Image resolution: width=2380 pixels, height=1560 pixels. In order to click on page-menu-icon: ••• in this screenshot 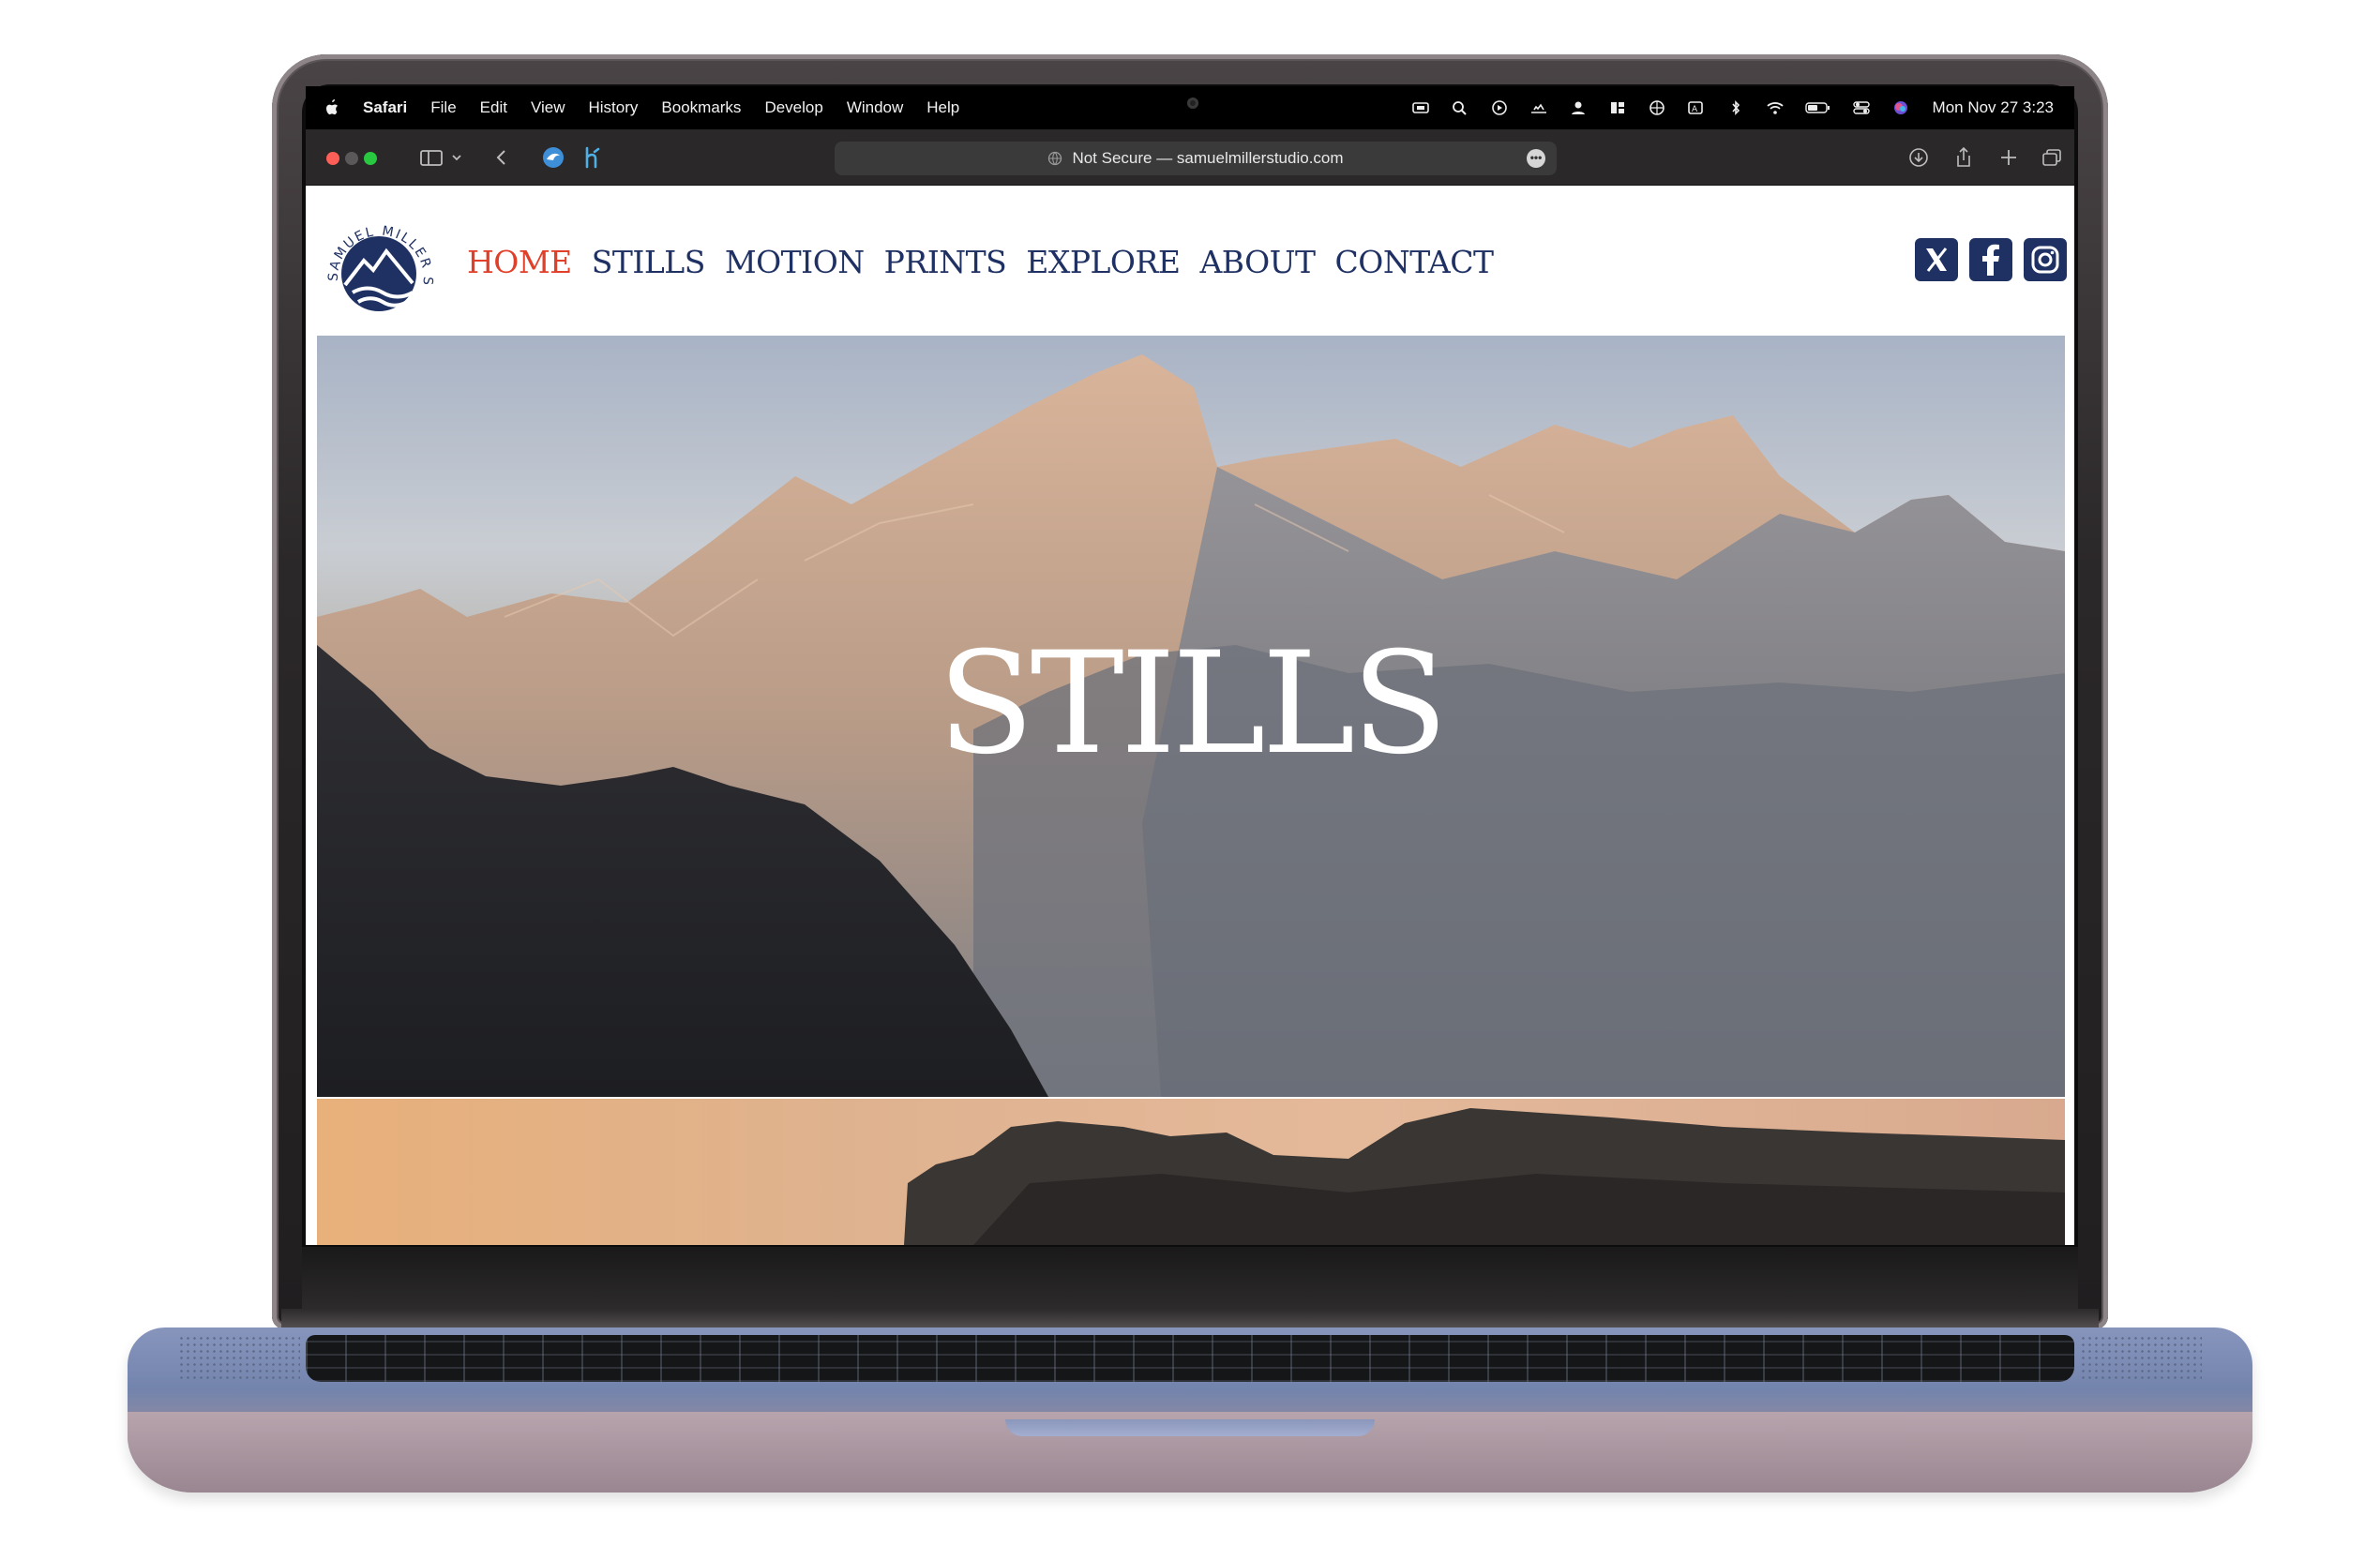, I will do `click(1536, 158)`.